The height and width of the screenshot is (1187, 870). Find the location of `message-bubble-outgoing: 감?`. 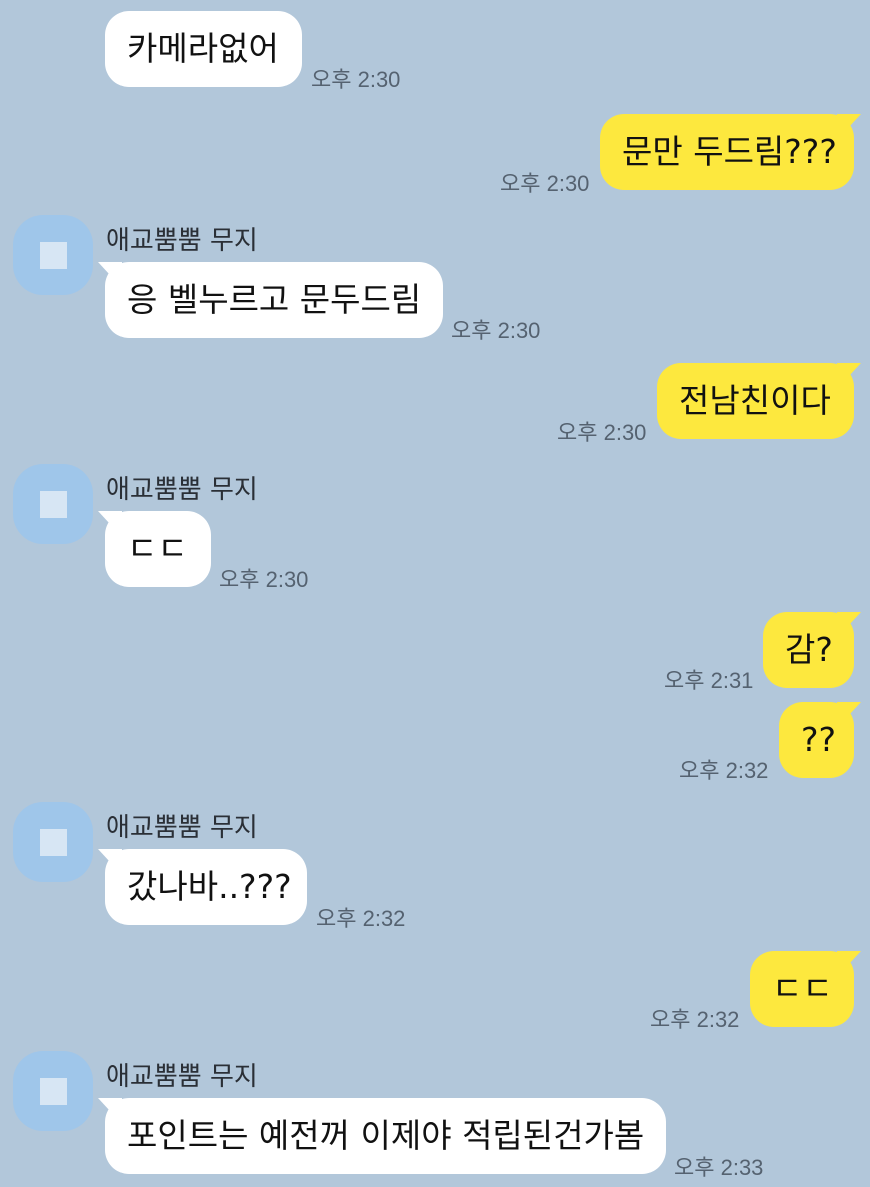

message-bubble-outgoing: 감? is located at coordinates (808, 650).